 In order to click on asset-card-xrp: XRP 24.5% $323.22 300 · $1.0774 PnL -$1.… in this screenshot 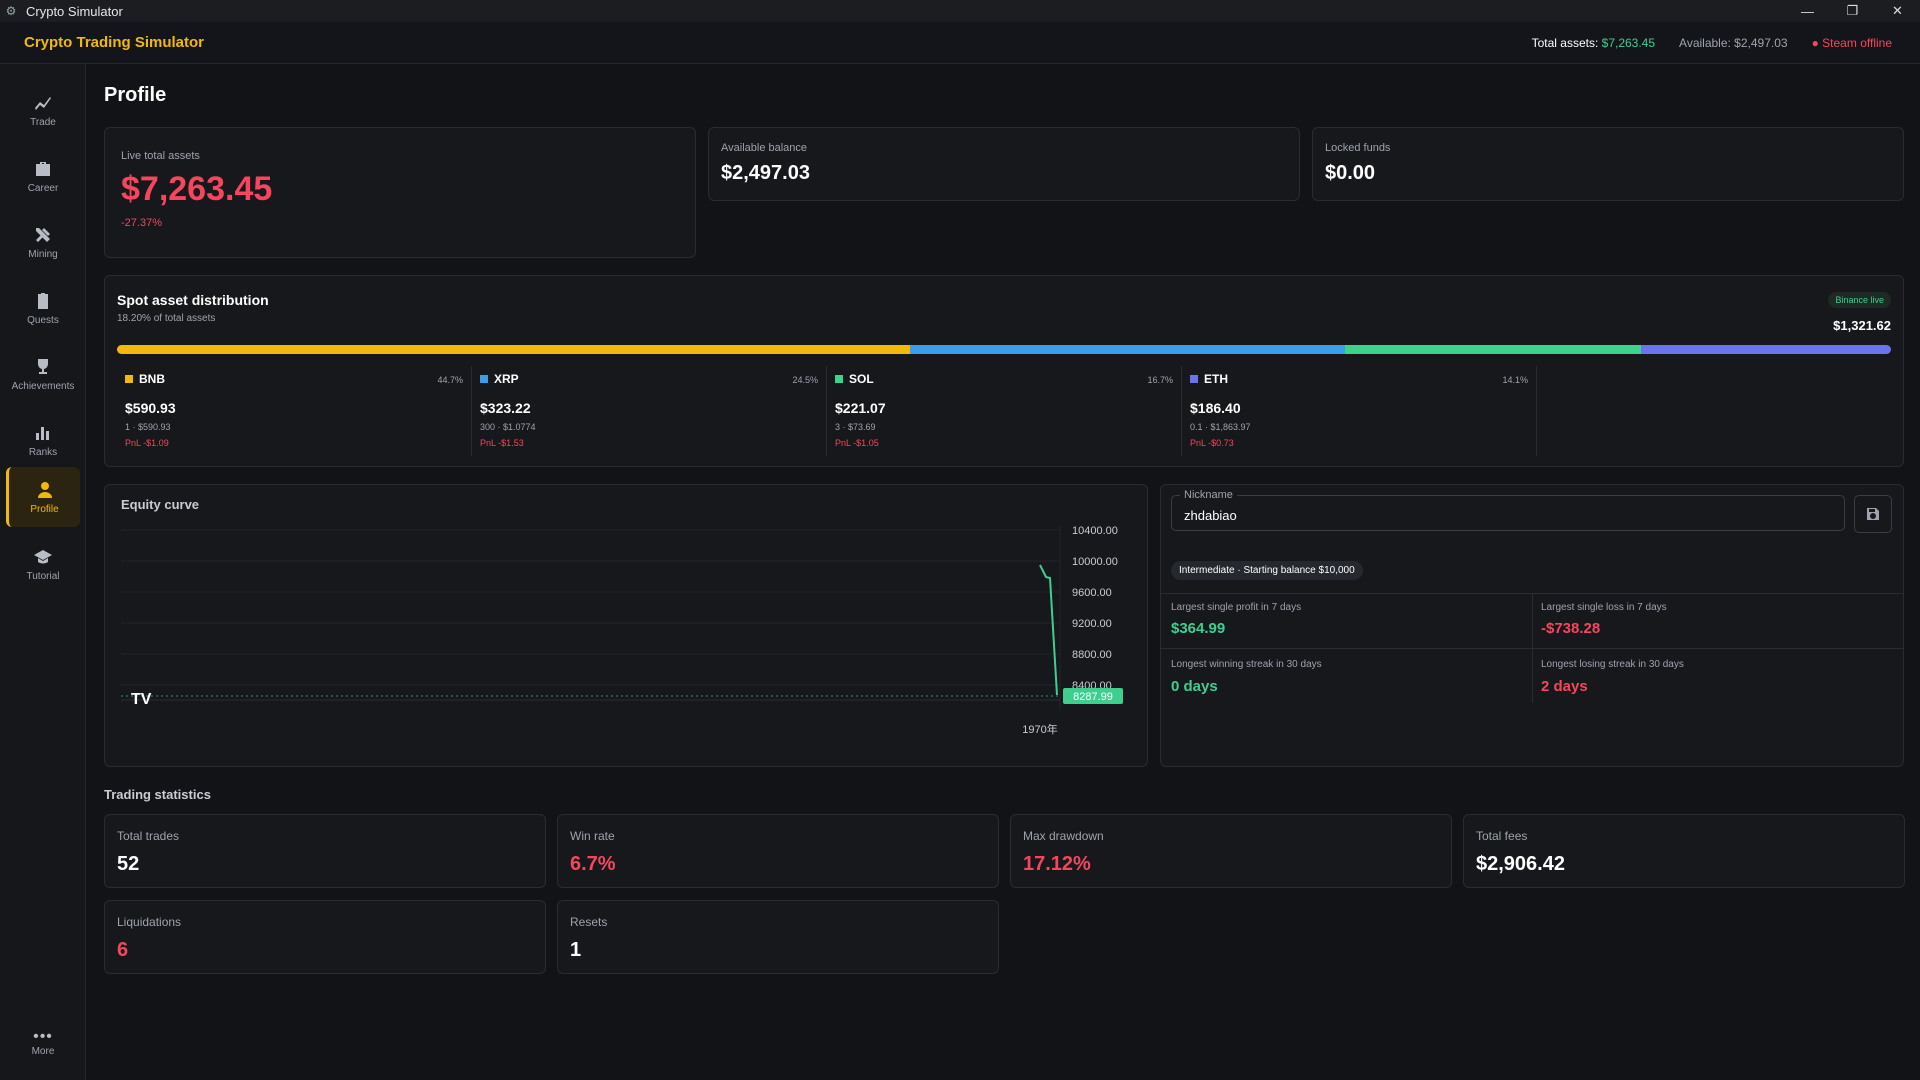, I will do `click(649, 411)`.